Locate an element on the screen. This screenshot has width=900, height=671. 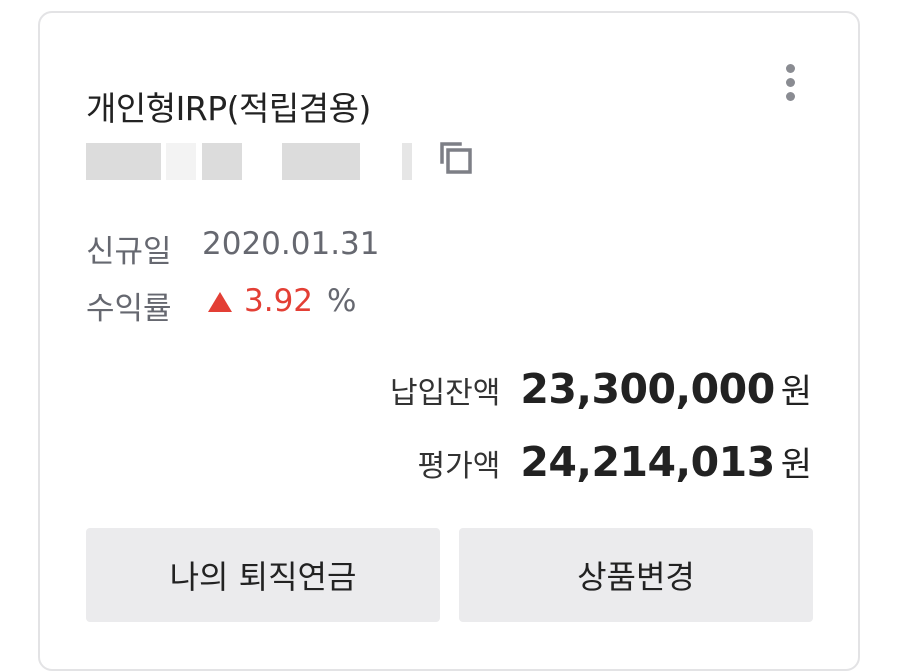
open-date-value: 2020.01.31 is located at coordinates (291, 244).